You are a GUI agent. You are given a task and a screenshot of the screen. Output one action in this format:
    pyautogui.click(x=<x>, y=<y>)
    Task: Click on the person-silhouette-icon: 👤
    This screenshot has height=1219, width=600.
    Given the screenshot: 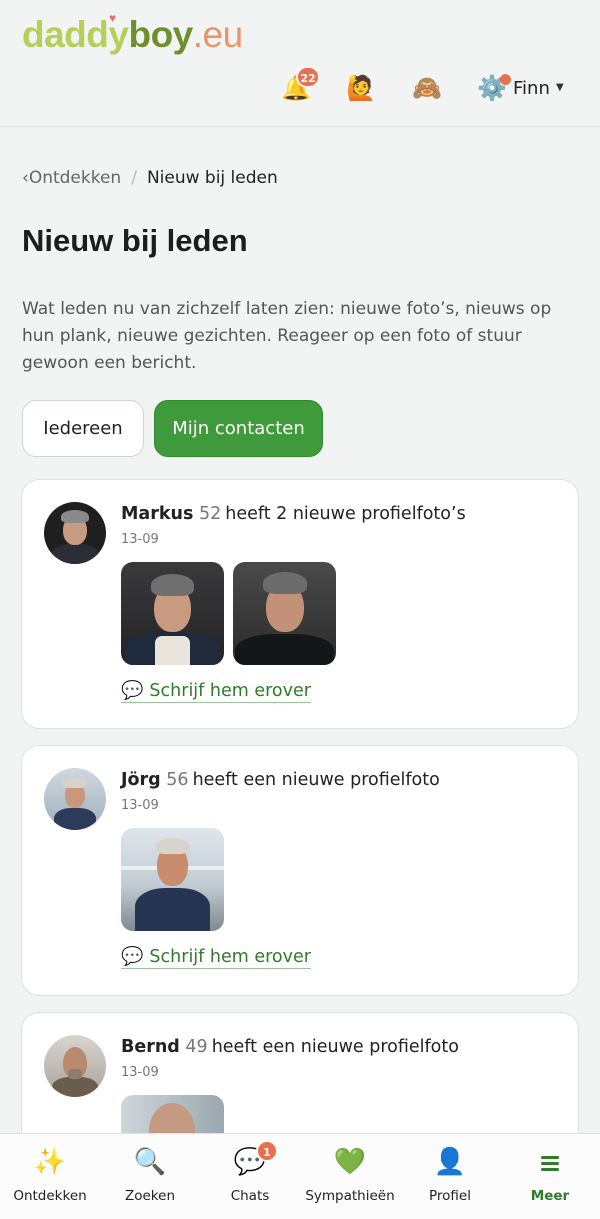 What is the action you would take?
    pyautogui.click(x=450, y=1162)
    